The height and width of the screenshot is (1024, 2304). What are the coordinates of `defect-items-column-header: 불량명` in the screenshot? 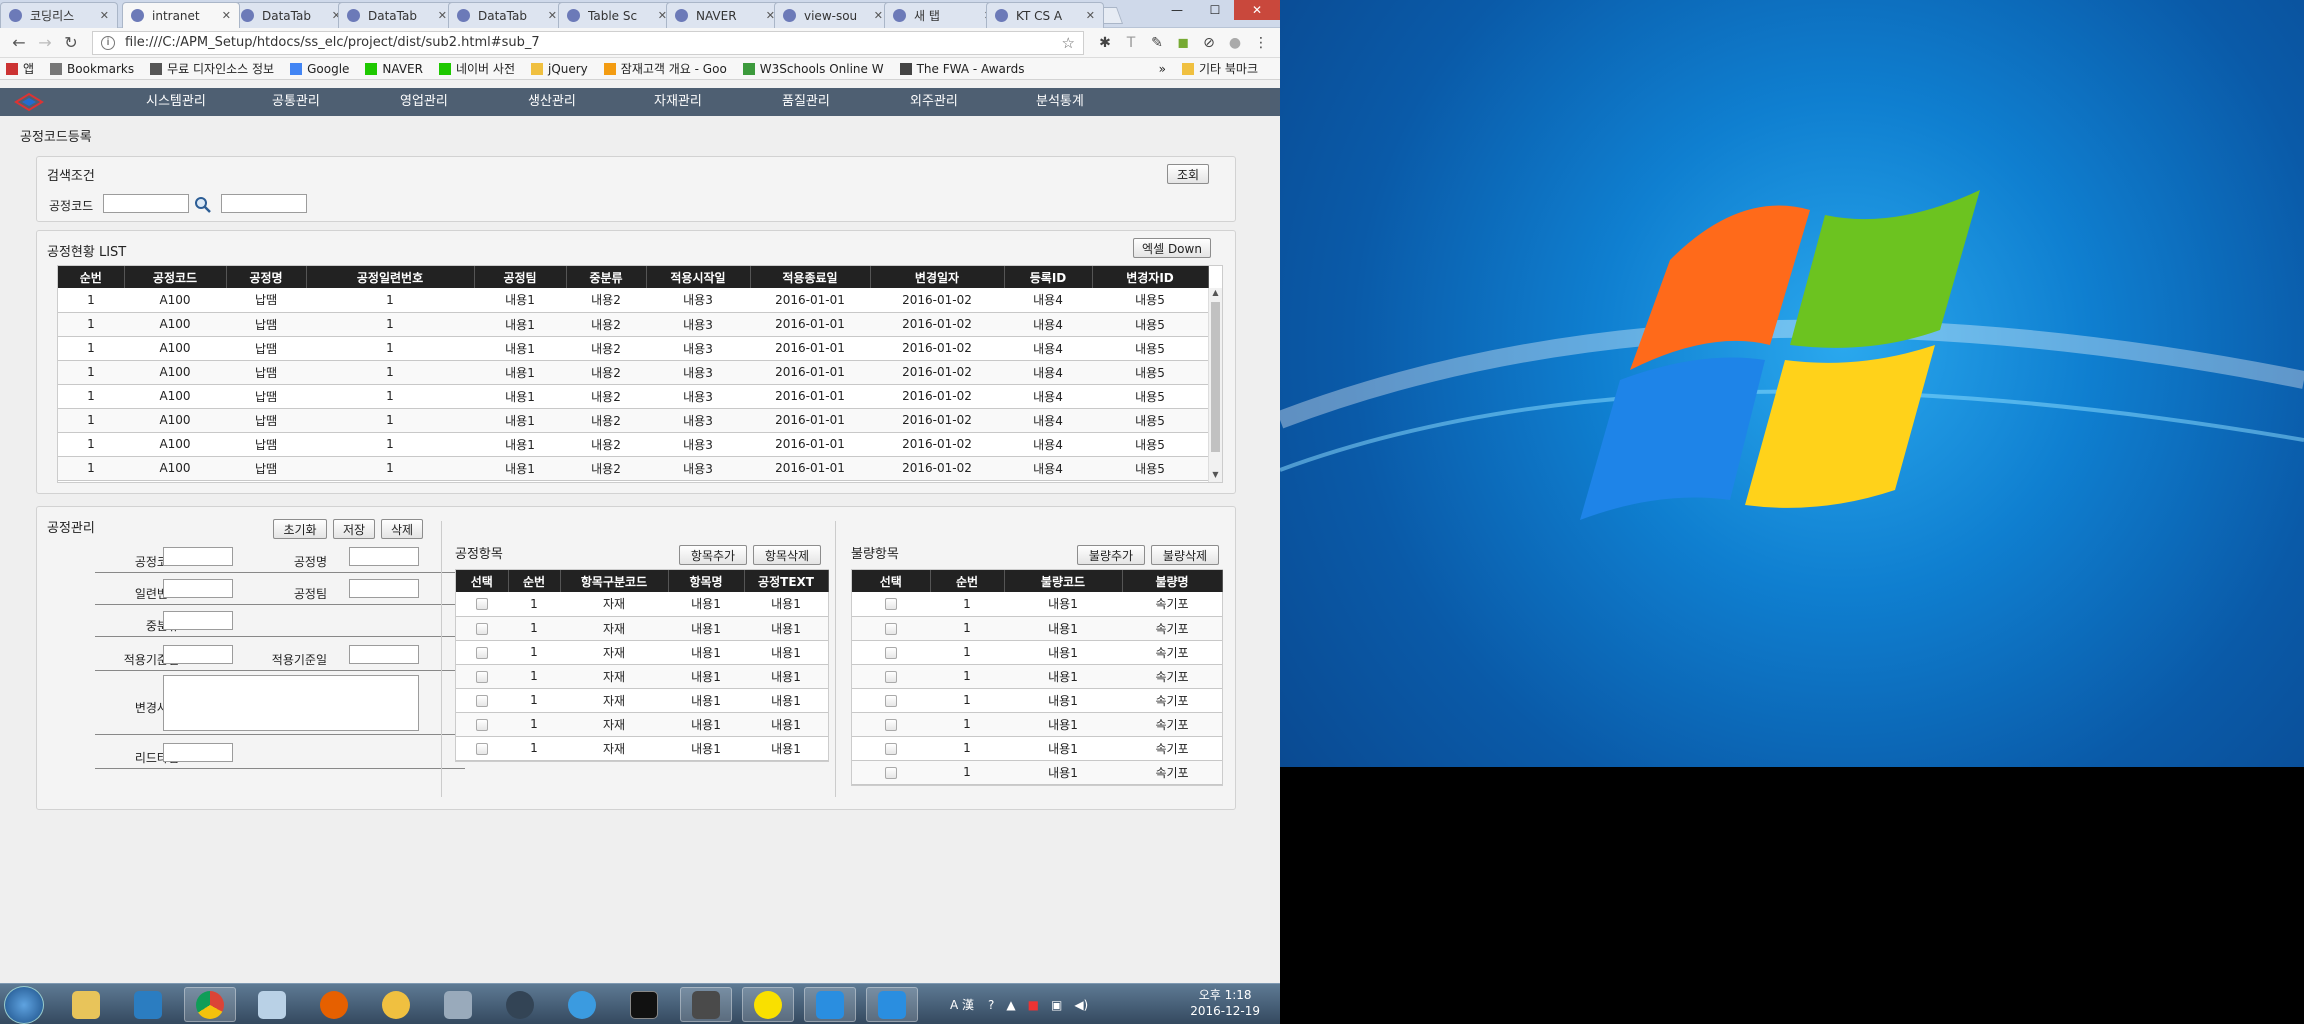 It's located at (1172, 581).